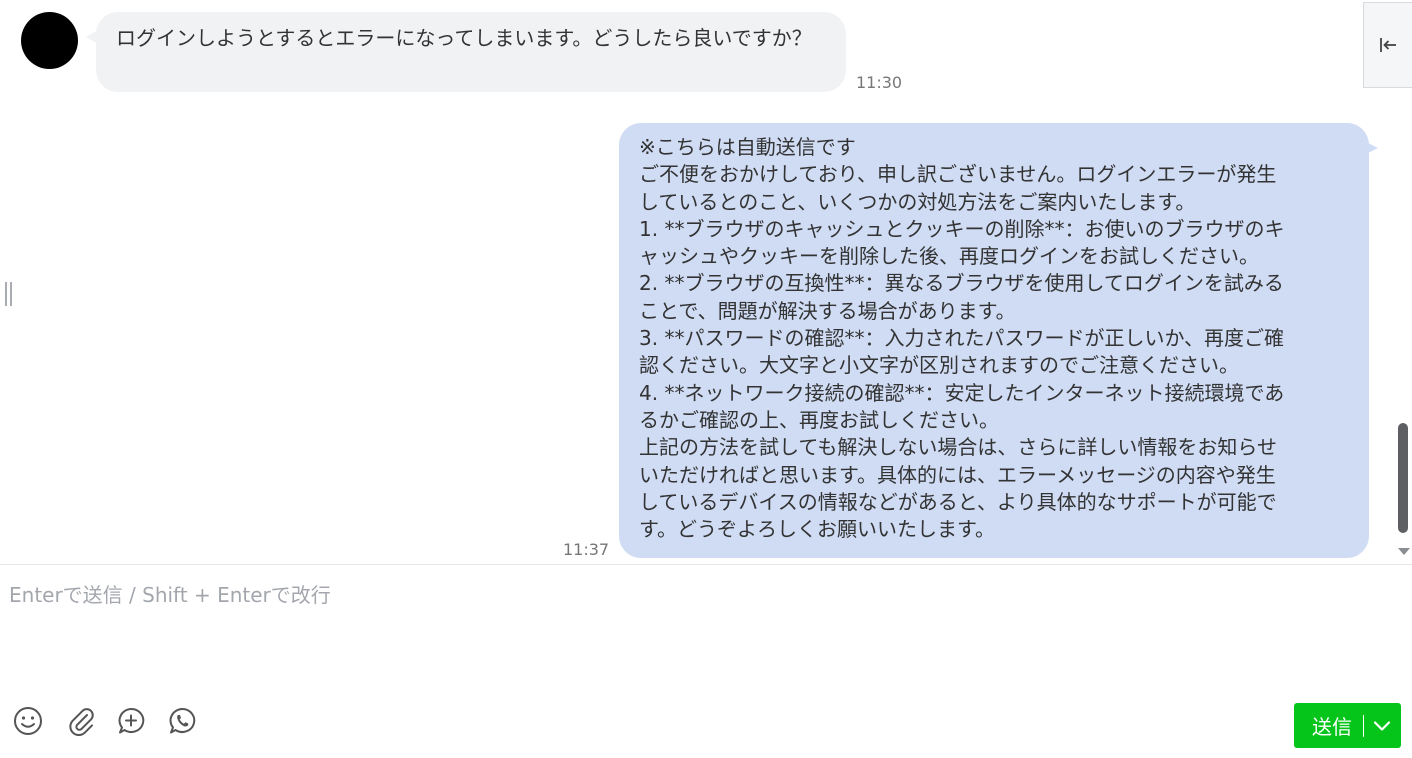  I want to click on message-line: 4. **ネットワーク接続の確認**：安定したインターネット接続環境であ, so click(962, 392).